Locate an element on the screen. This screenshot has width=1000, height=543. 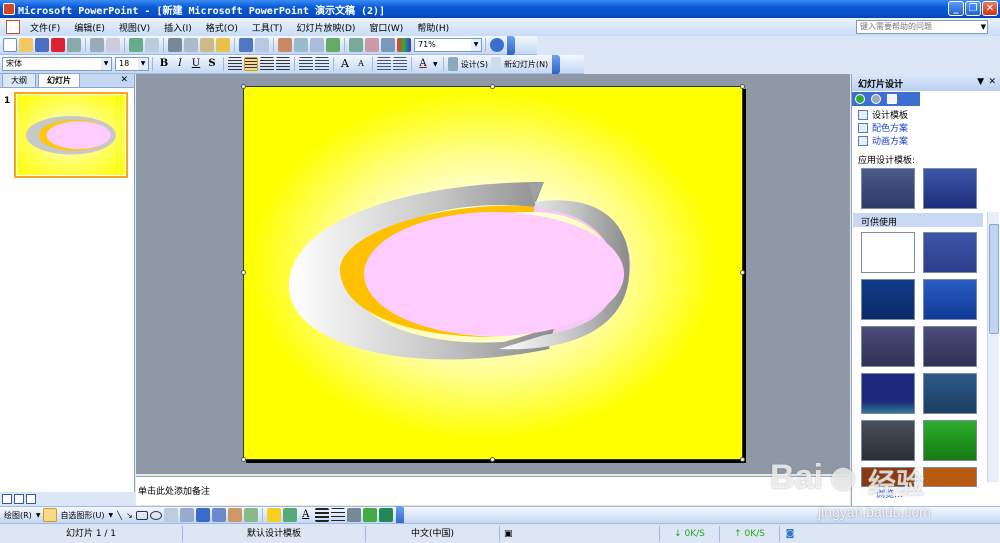
help-search-input: 键入需要帮助的问题 ▼ is located at coordinates (922, 27).